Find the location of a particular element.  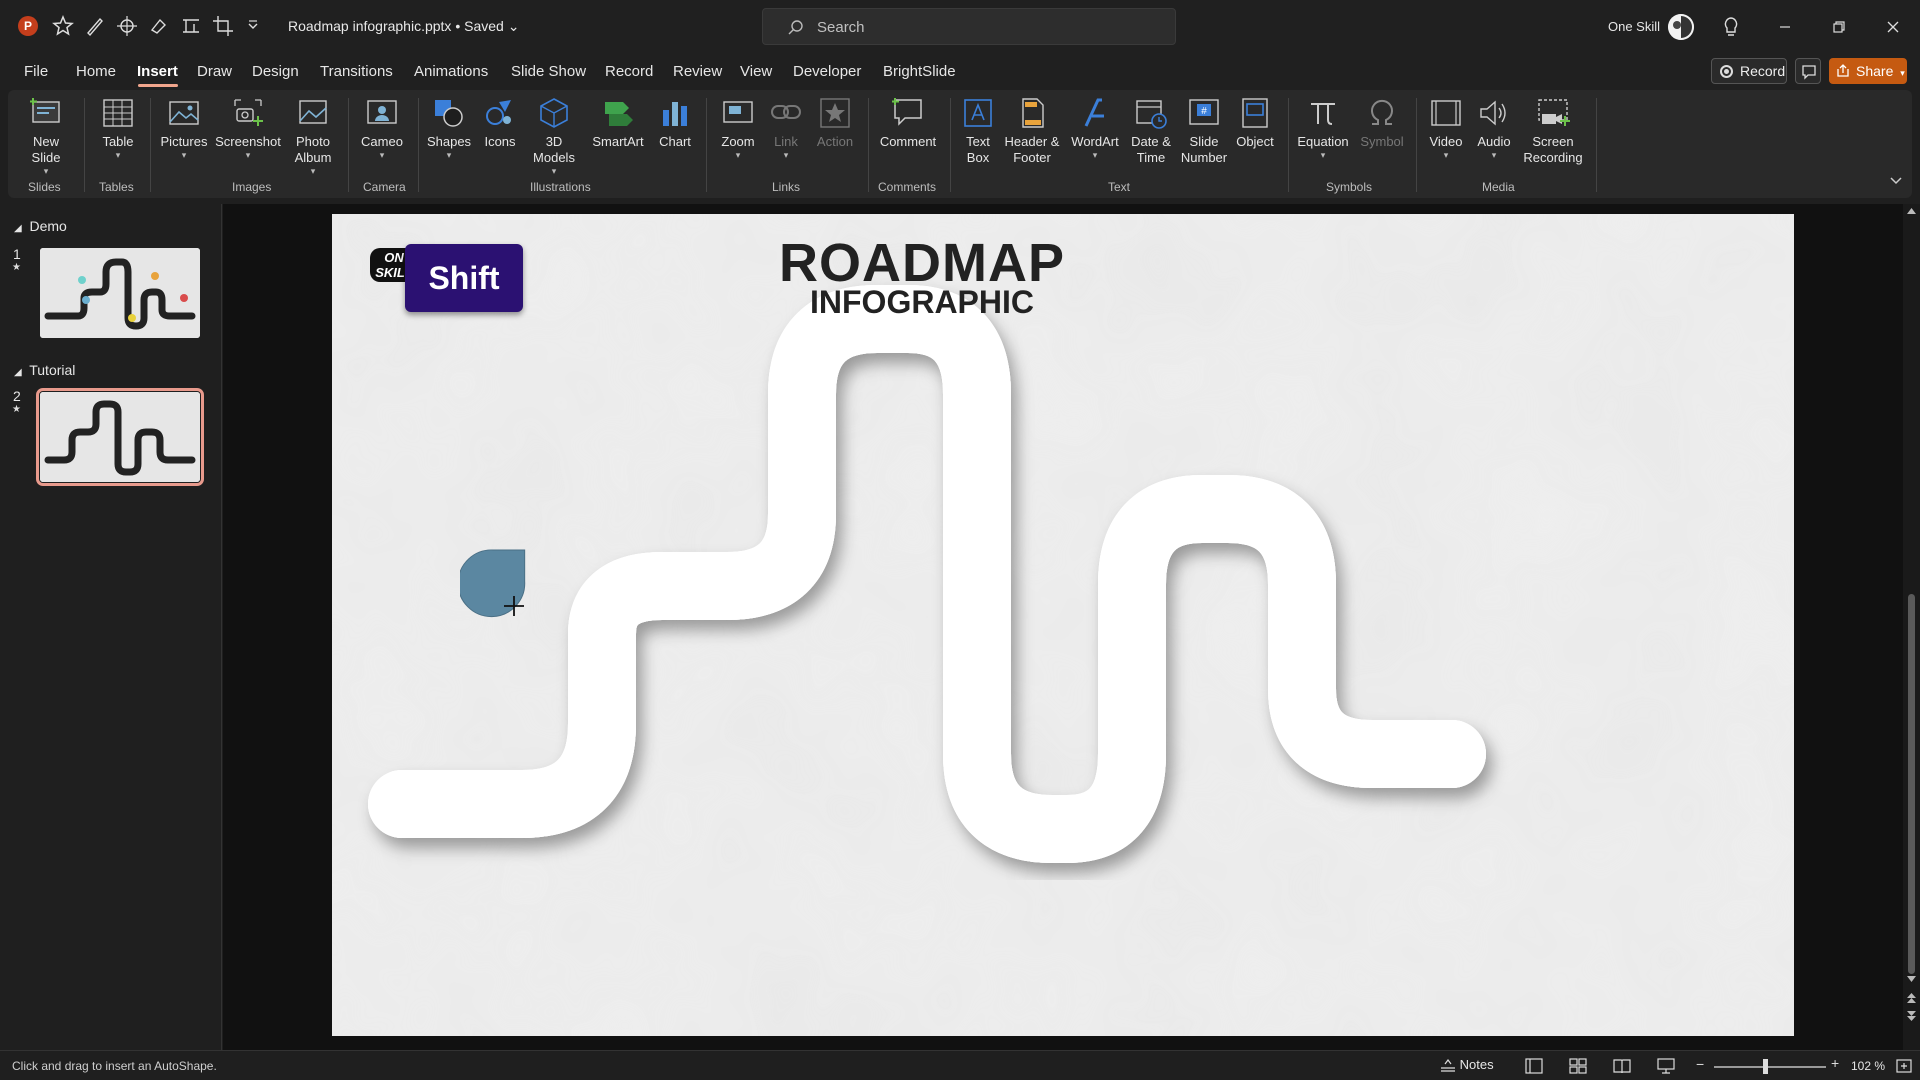

slide-number-button: # Slide Number is located at coordinates (1204, 131).